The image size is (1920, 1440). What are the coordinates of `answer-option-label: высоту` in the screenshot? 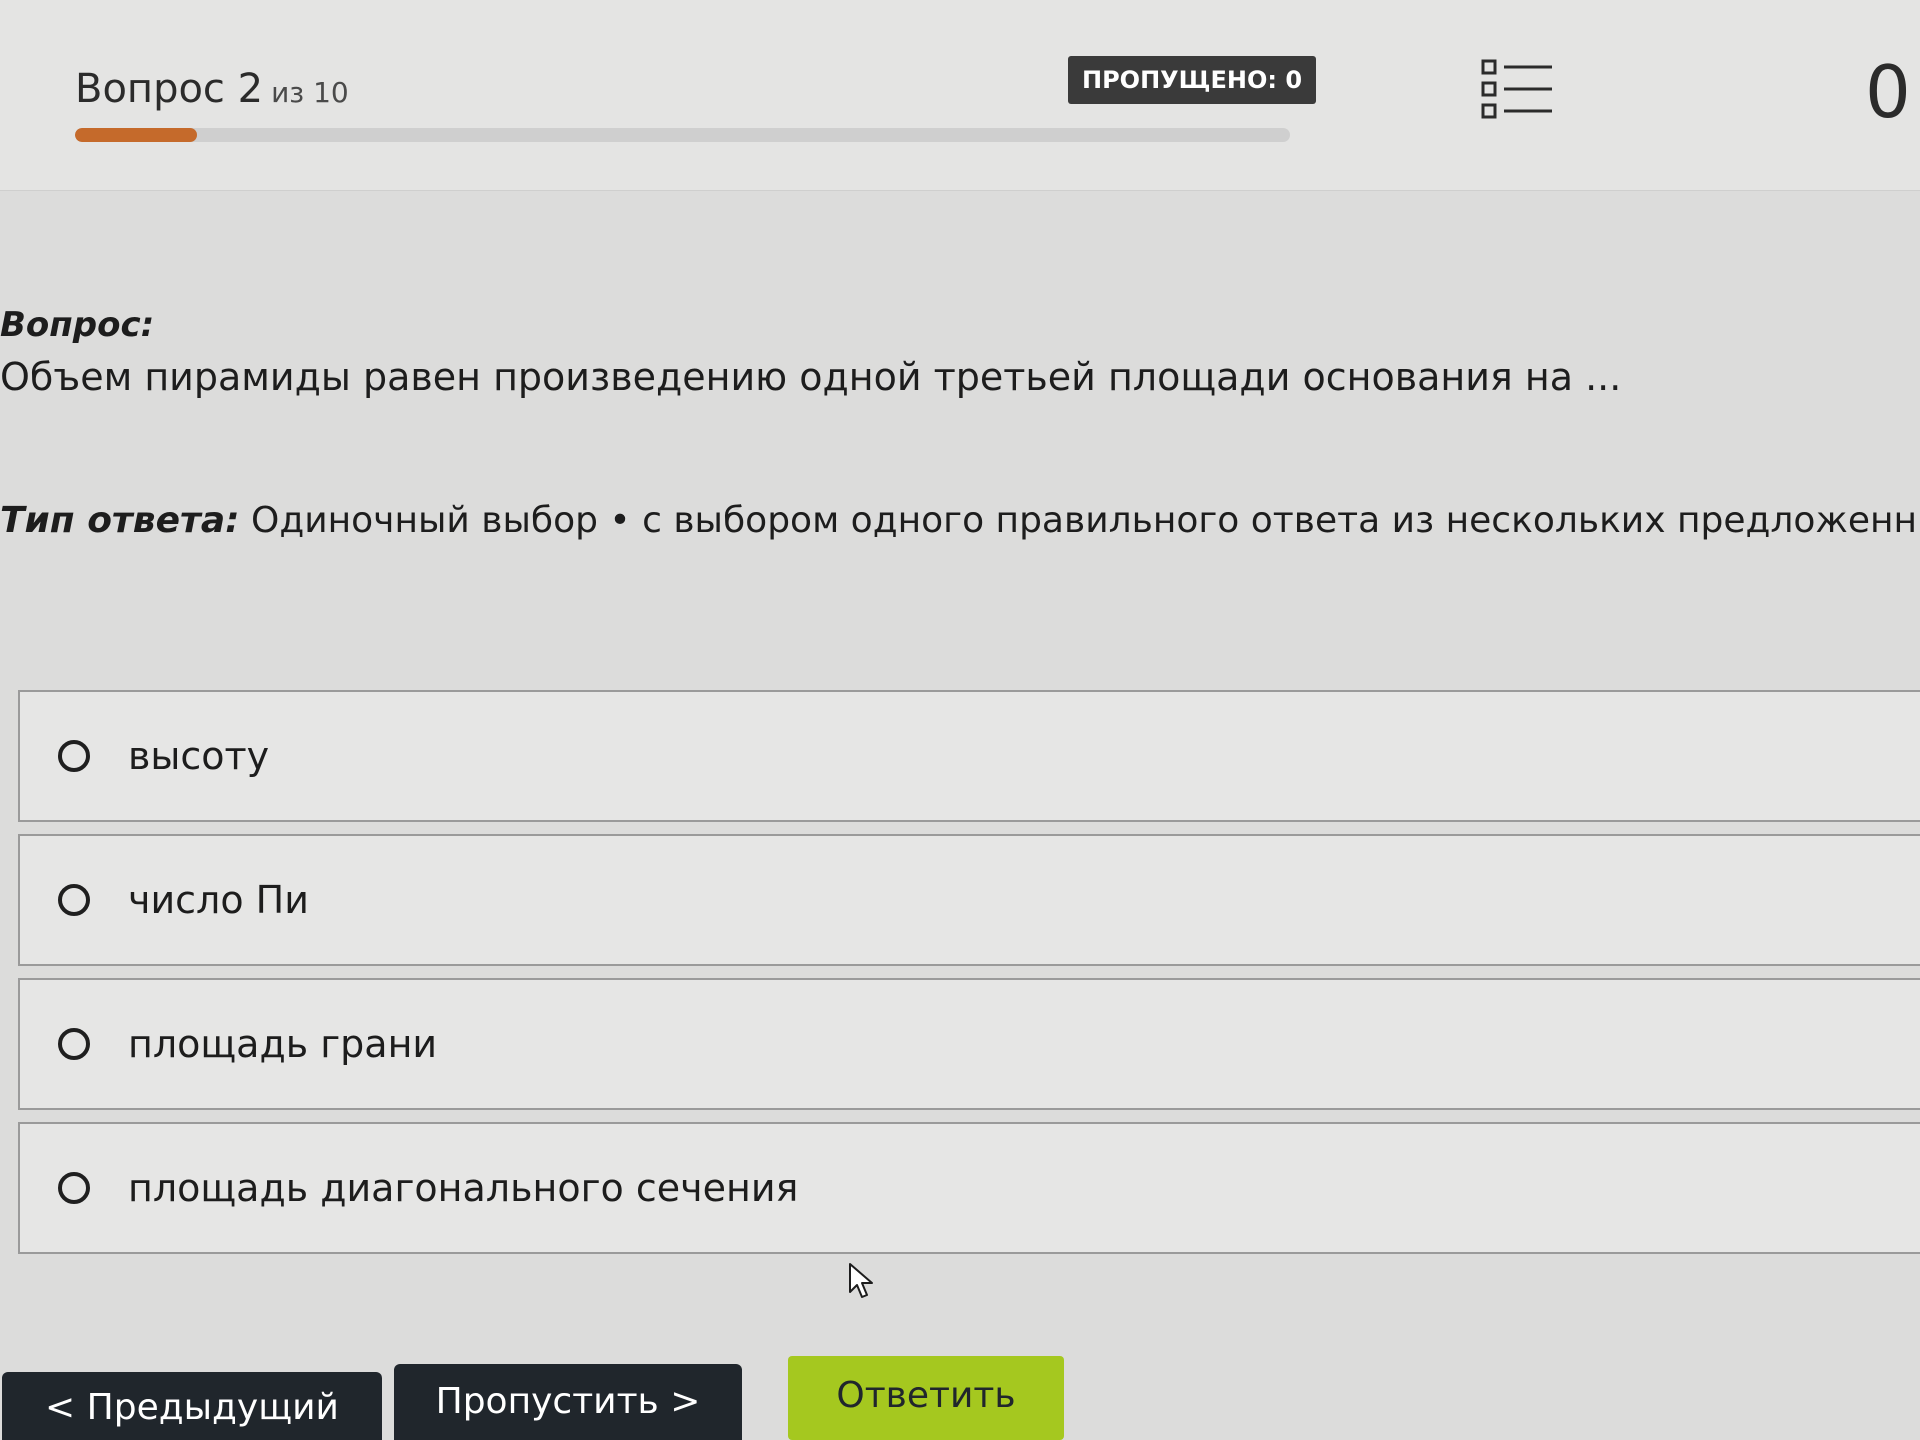 It's located at (199, 756).